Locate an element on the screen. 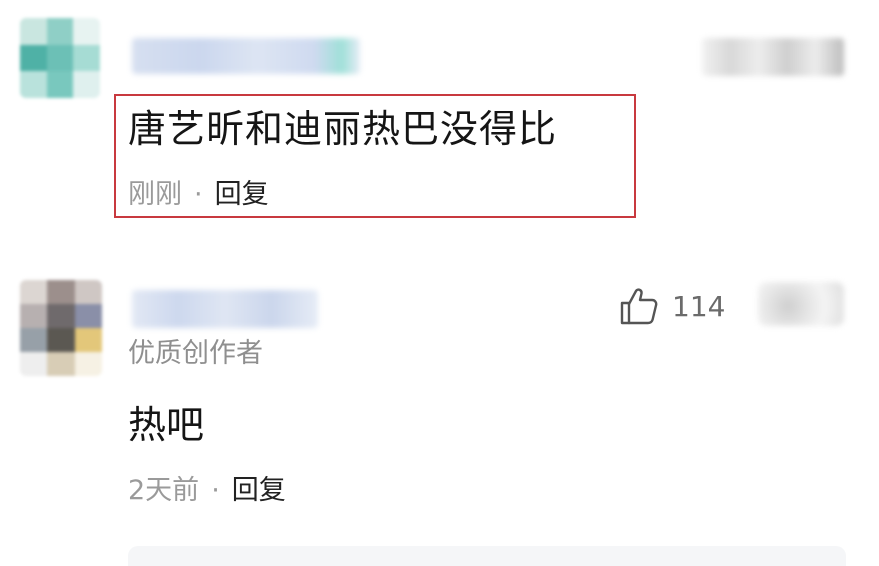 The width and height of the screenshot is (879, 566). comment-meta: 刚刚 · 回复 is located at coordinates (198, 195).